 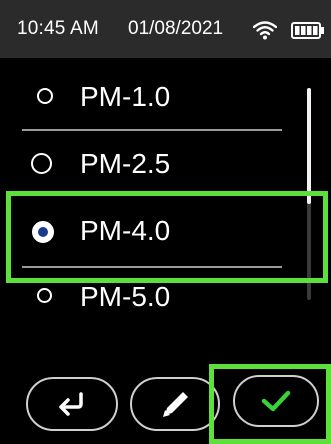 What do you see at coordinates (176, 28) in the screenshot?
I see `status-date: 01/08/2021` at bounding box center [176, 28].